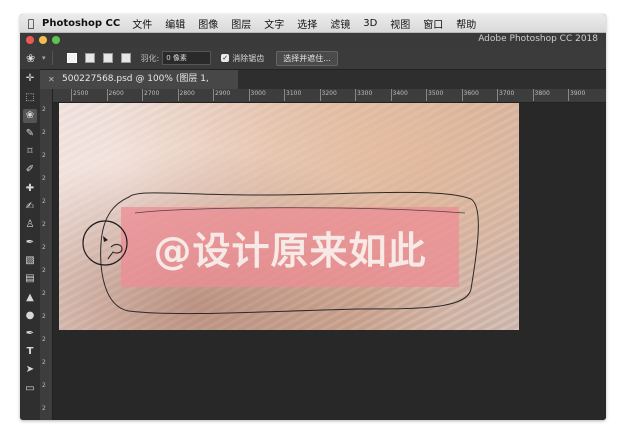 The image size is (620, 432). Describe the element at coordinates (139, 86) in the screenshot. I see `document-tab: ✕ 500227568.psd @ 100% (图层 1, RGB/8) *` at that location.